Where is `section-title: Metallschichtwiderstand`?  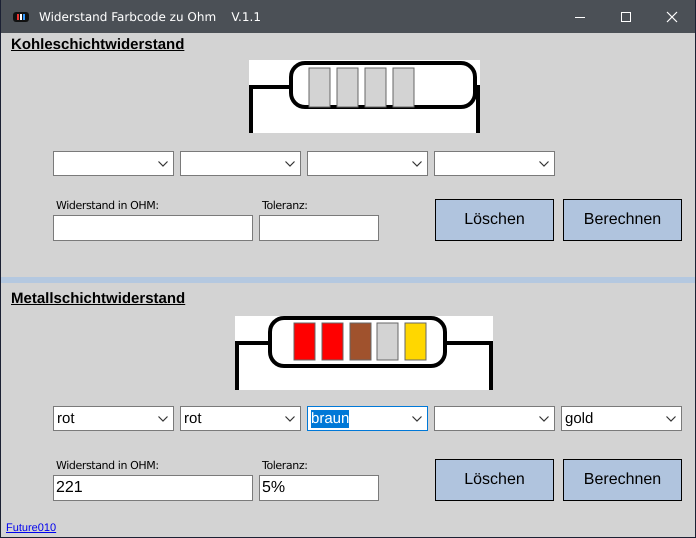
section-title: Metallschichtwiderstand is located at coordinates (98, 299).